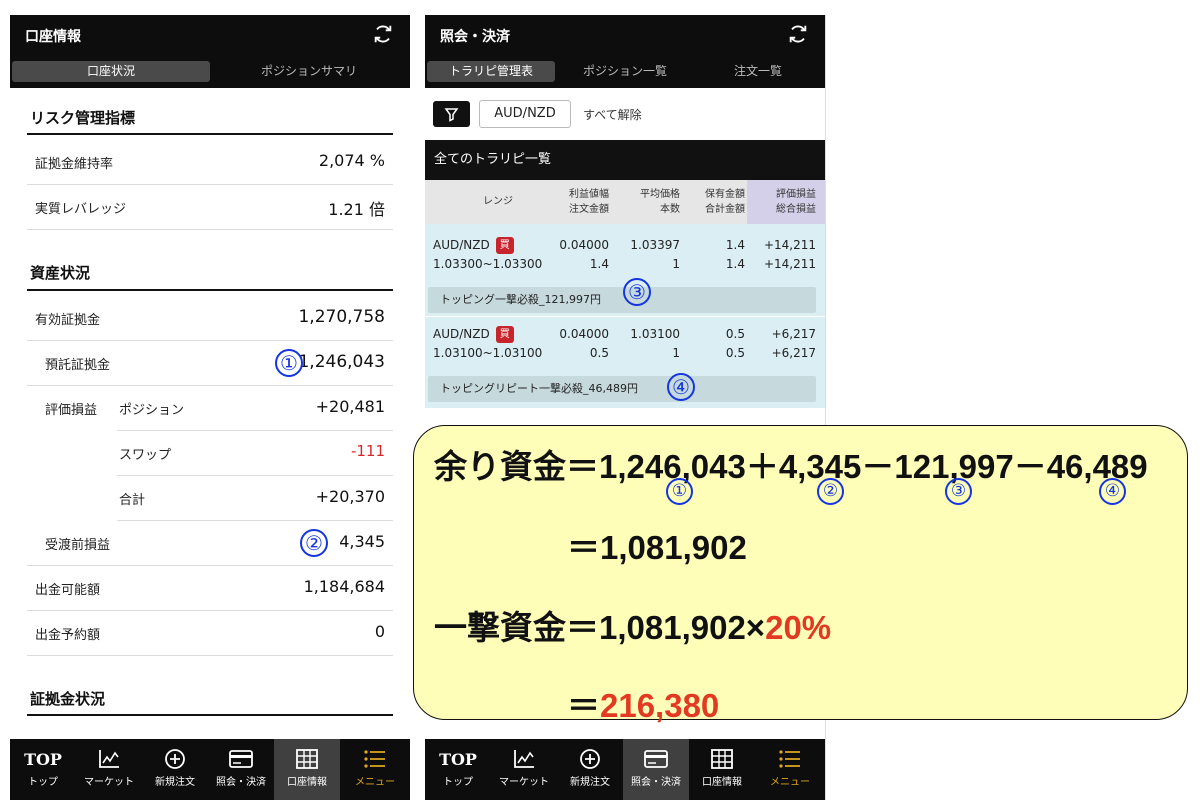 The height and width of the screenshot is (809, 1200). Describe the element at coordinates (1112, 491) in the screenshot. I see `formula-marker-4: ④` at that location.